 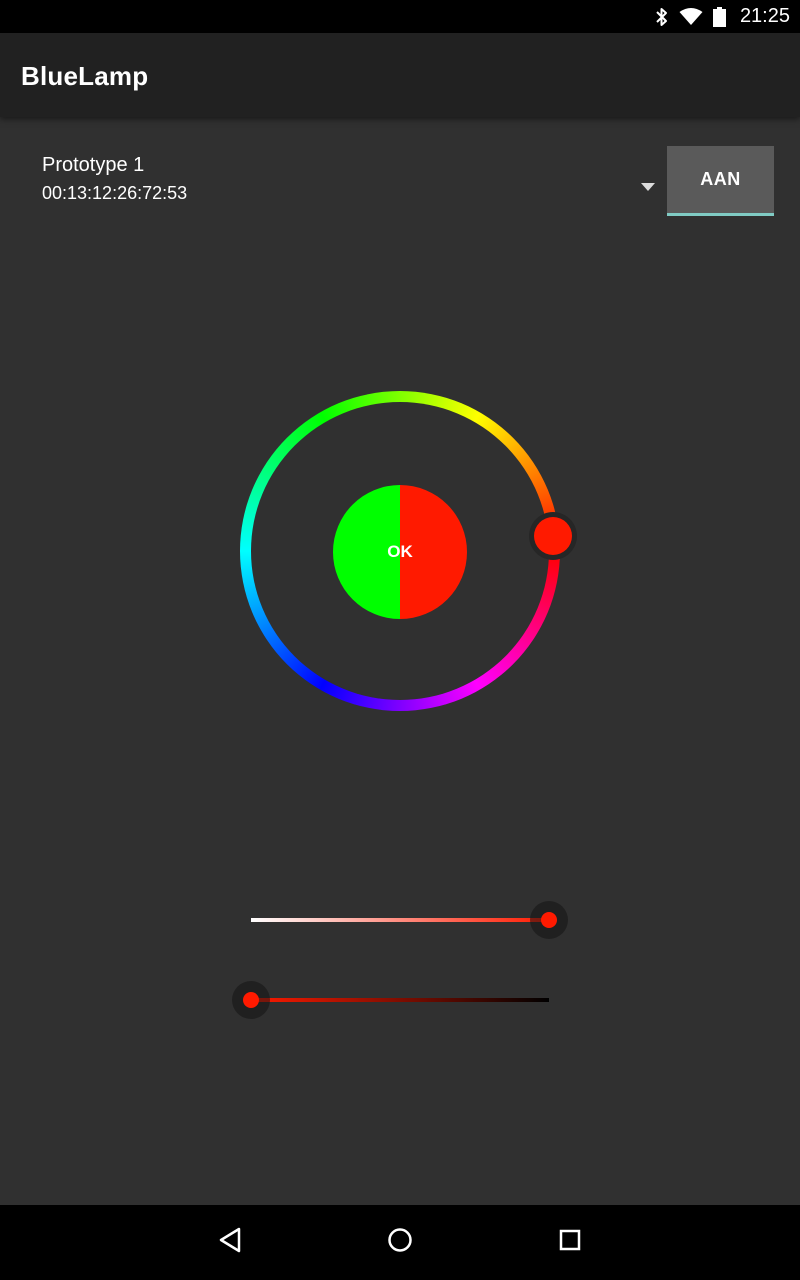 I want to click on device-address: 00:13:12:26:72:53, so click(x=115, y=193).